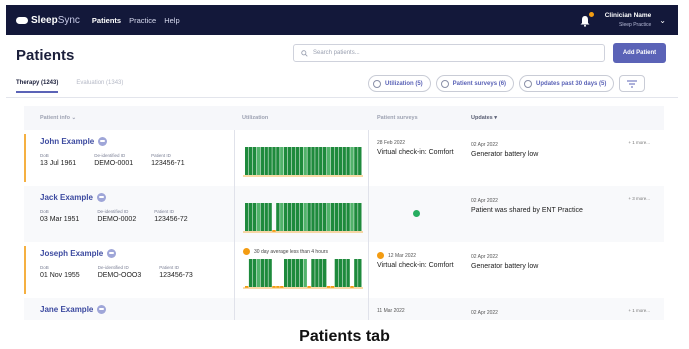 The height and width of the screenshot is (349, 689). What do you see at coordinates (68, 20) in the screenshot?
I see `logo-text-rest: Sync` at bounding box center [68, 20].